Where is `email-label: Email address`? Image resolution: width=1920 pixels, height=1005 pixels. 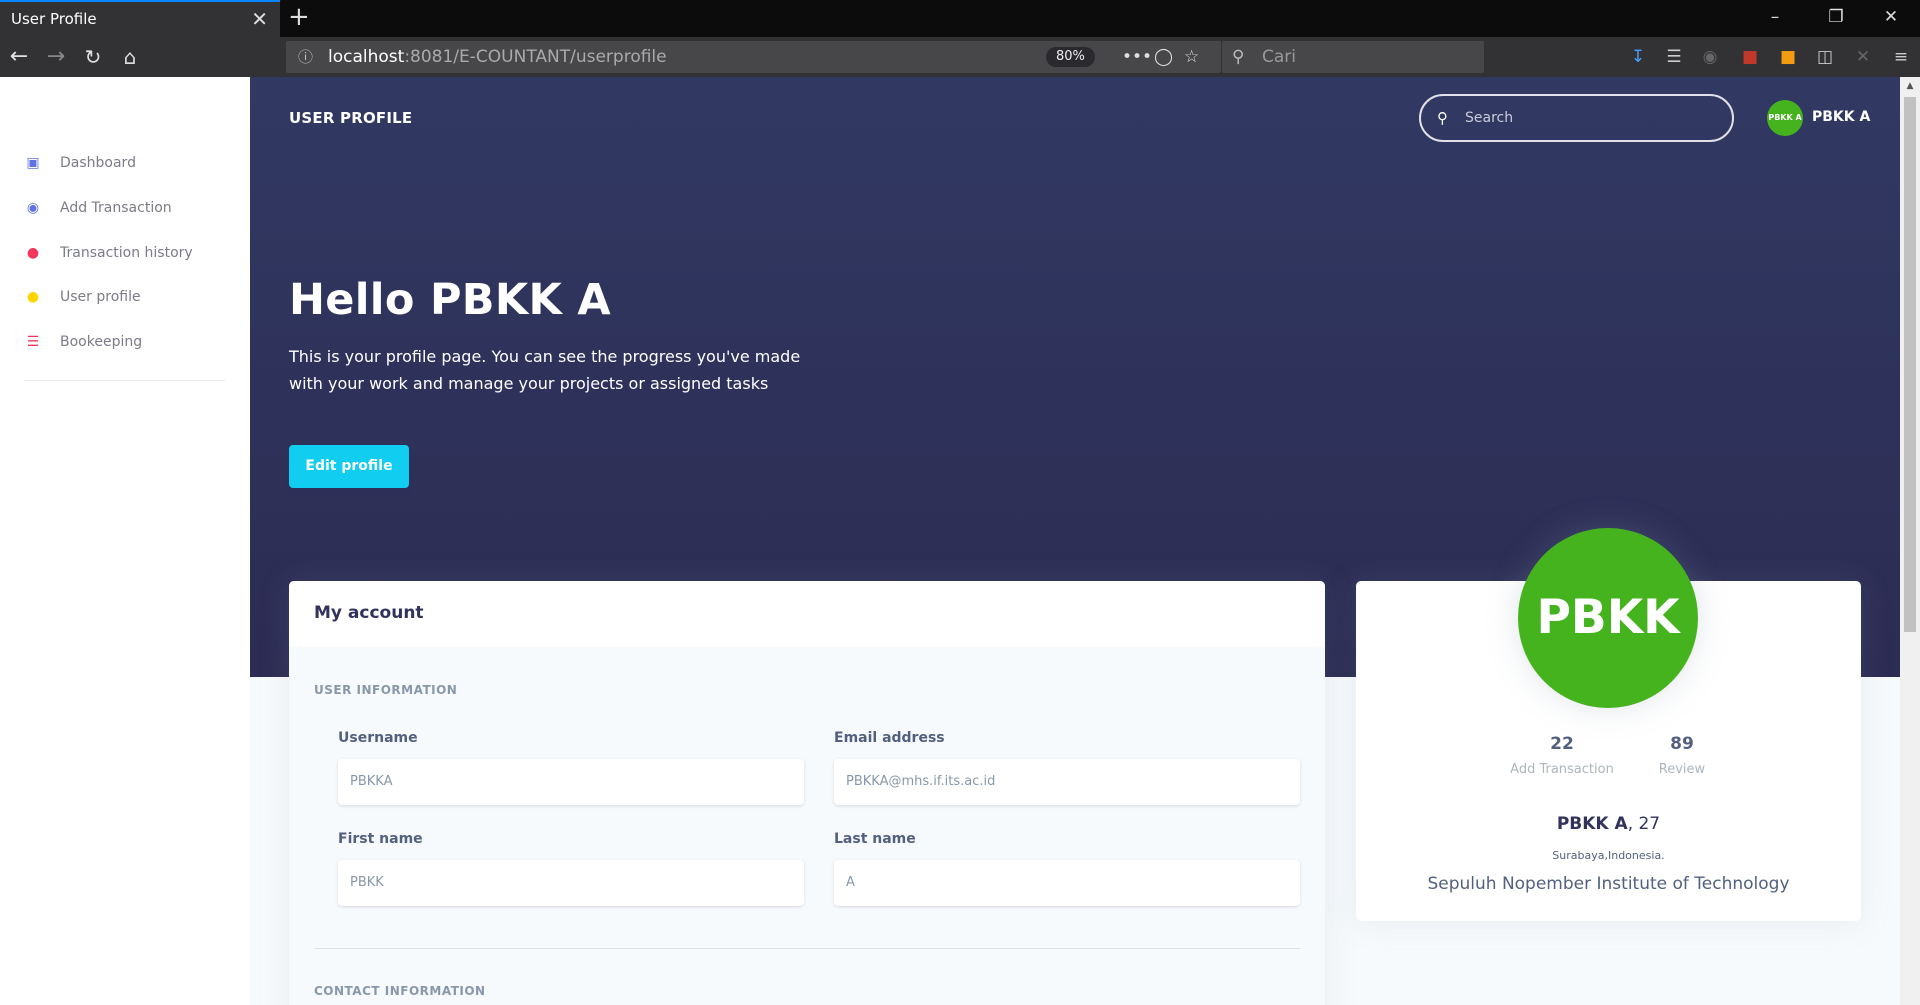
email-label: Email address is located at coordinates (889, 738).